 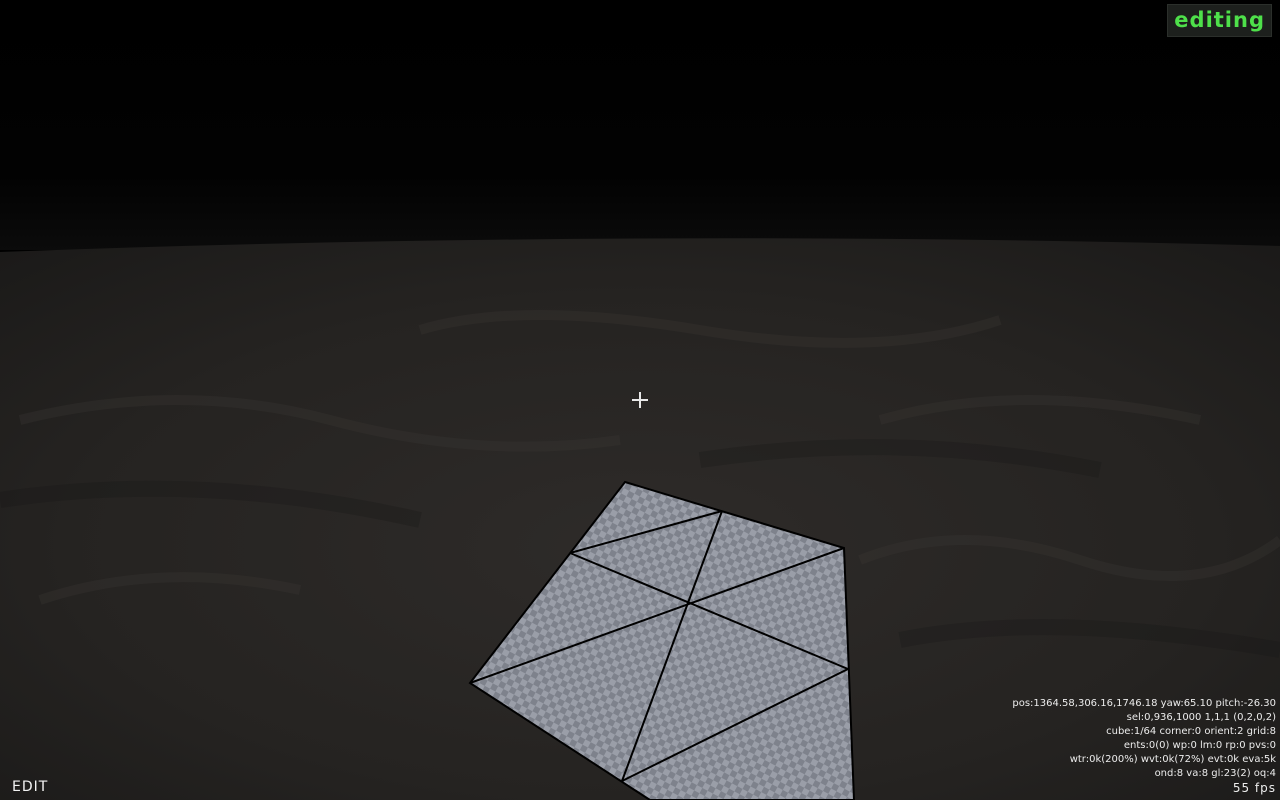 What do you see at coordinates (1191, 731) in the screenshot?
I see `cube-readout: cube:1/64 corner:0 orient:2 grid:8` at bounding box center [1191, 731].